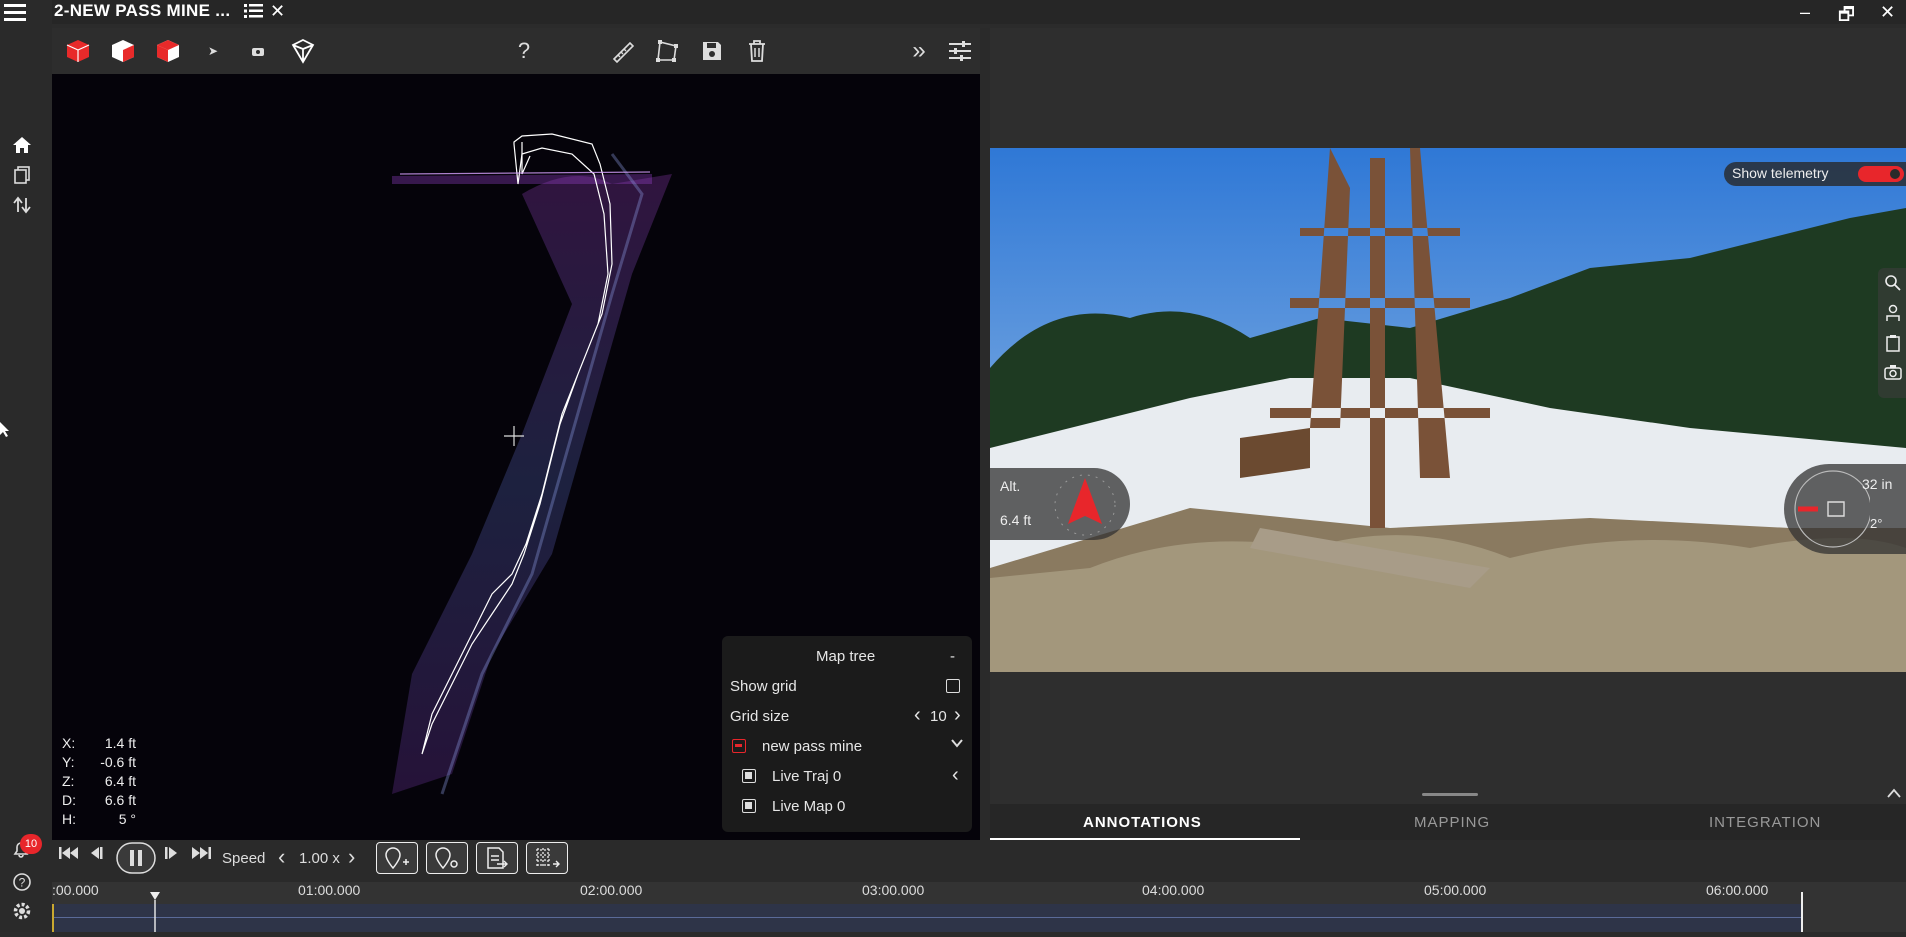  What do you see at coordinates (622, 51) in the screenshot?
I see `measure-ruler-icon` at bounding box center [622, 51].